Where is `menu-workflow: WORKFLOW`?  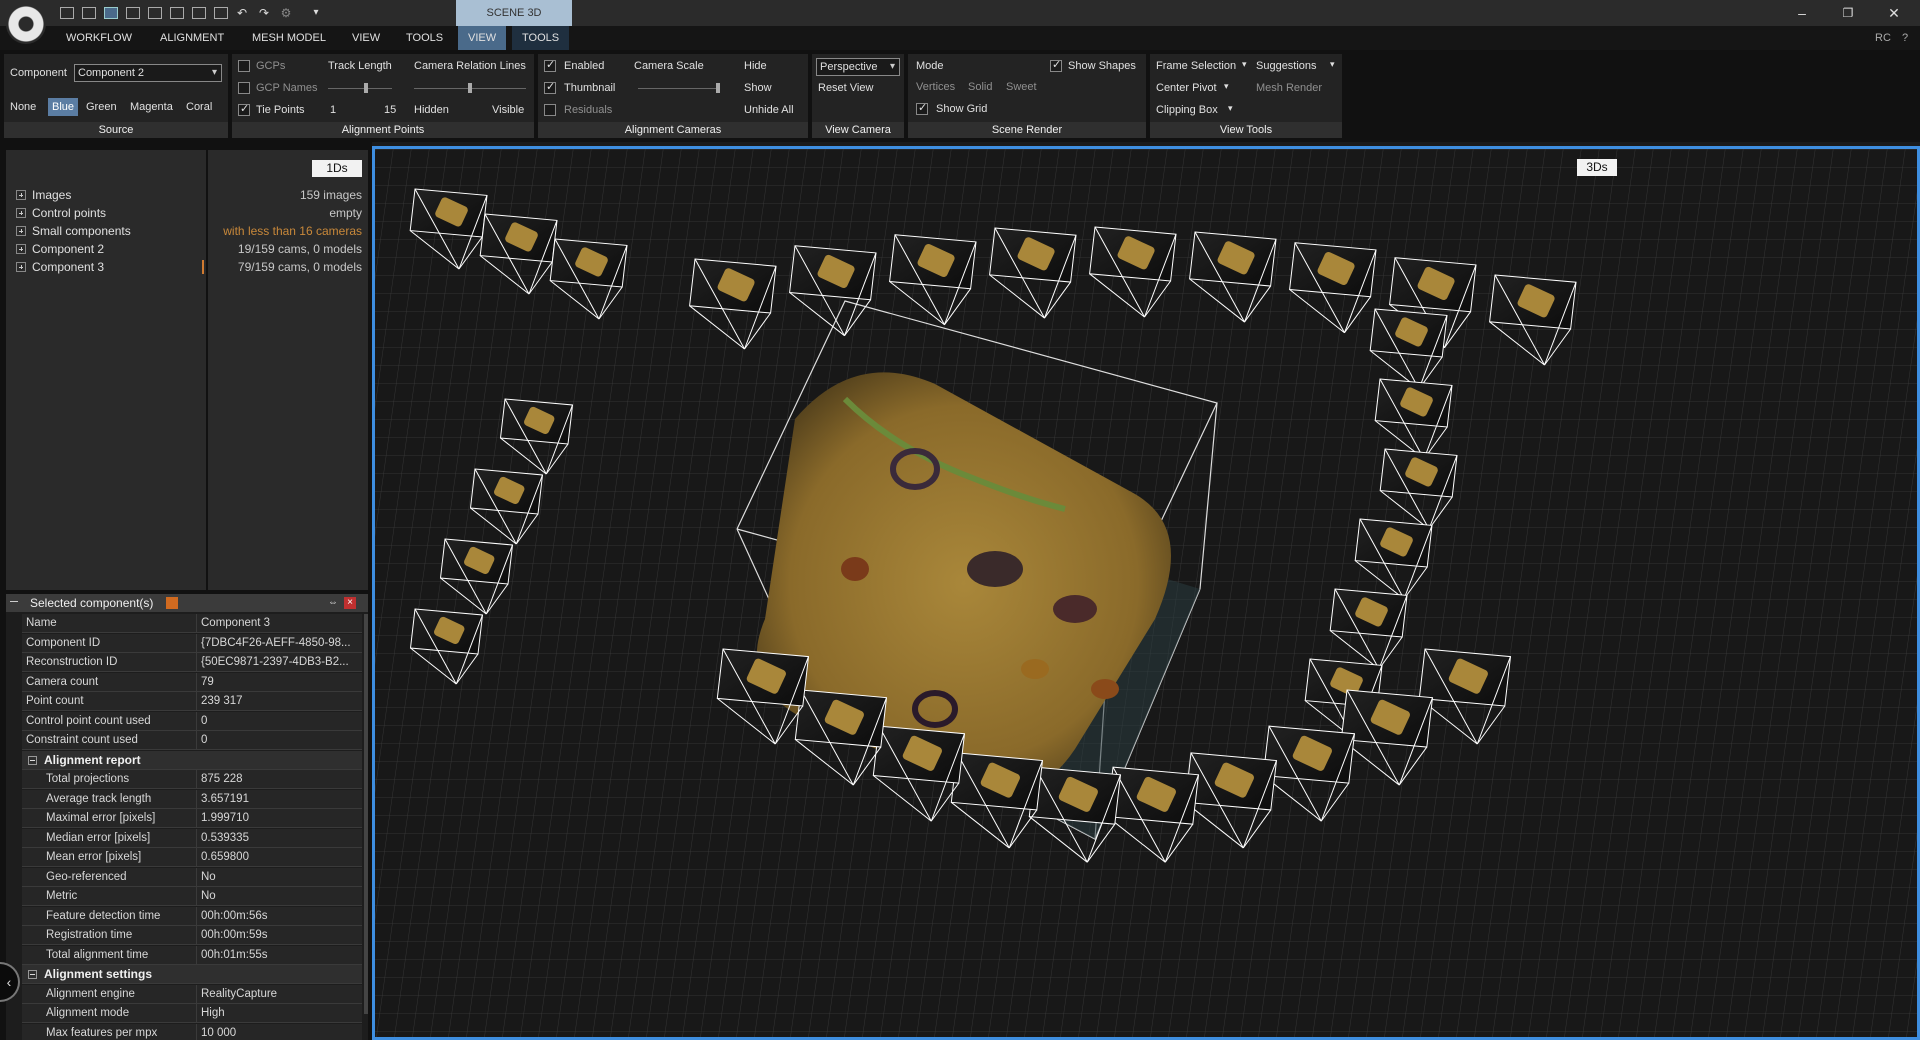 menu-workflow: WORKFLOW is located at coordinates (99, 38).